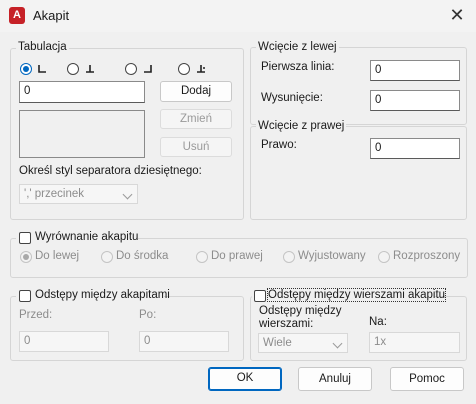 This screenshot has height=404, width=476. I want to click on left-indent-group, so click(358, 86).